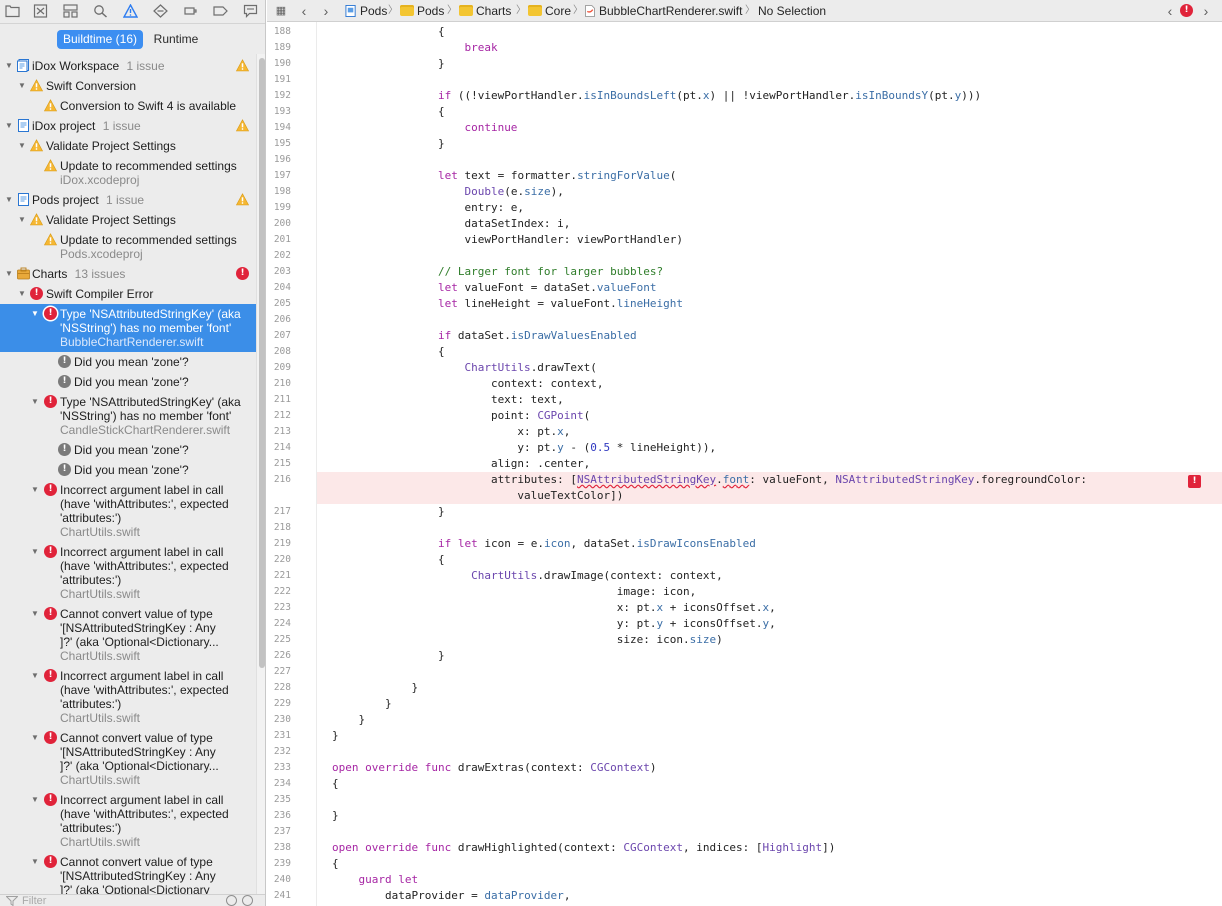 The width and height of the screenshot is (1222, 906). What do you see at coordinates (485, 11) in the screenshot?
I see `breadcrumb-charts: Charts` at bounding box center [485, 11].